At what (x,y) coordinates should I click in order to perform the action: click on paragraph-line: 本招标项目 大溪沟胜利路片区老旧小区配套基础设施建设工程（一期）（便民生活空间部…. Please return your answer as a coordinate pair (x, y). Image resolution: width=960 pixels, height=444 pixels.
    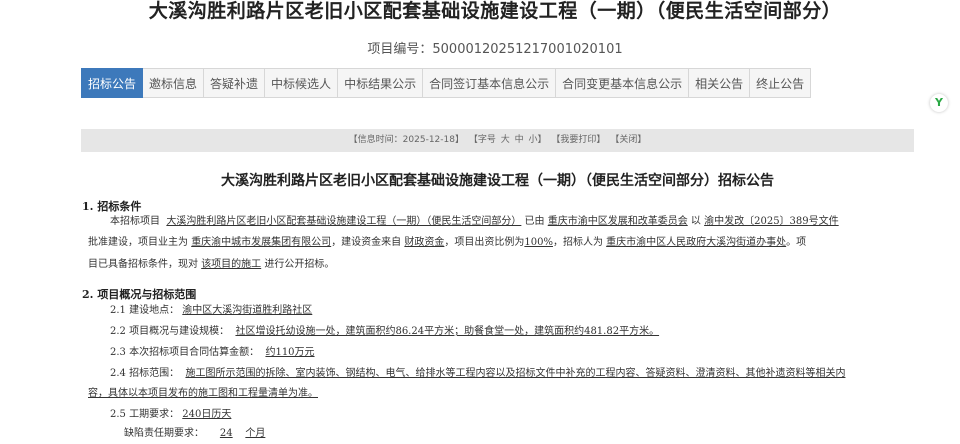
    Looking at the image, I should click on (474, 221).